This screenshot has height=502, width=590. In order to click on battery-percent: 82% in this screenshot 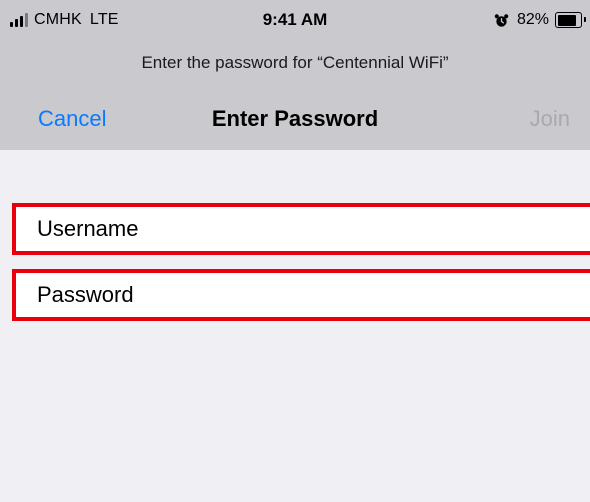, I will do `click(532, 19)`.